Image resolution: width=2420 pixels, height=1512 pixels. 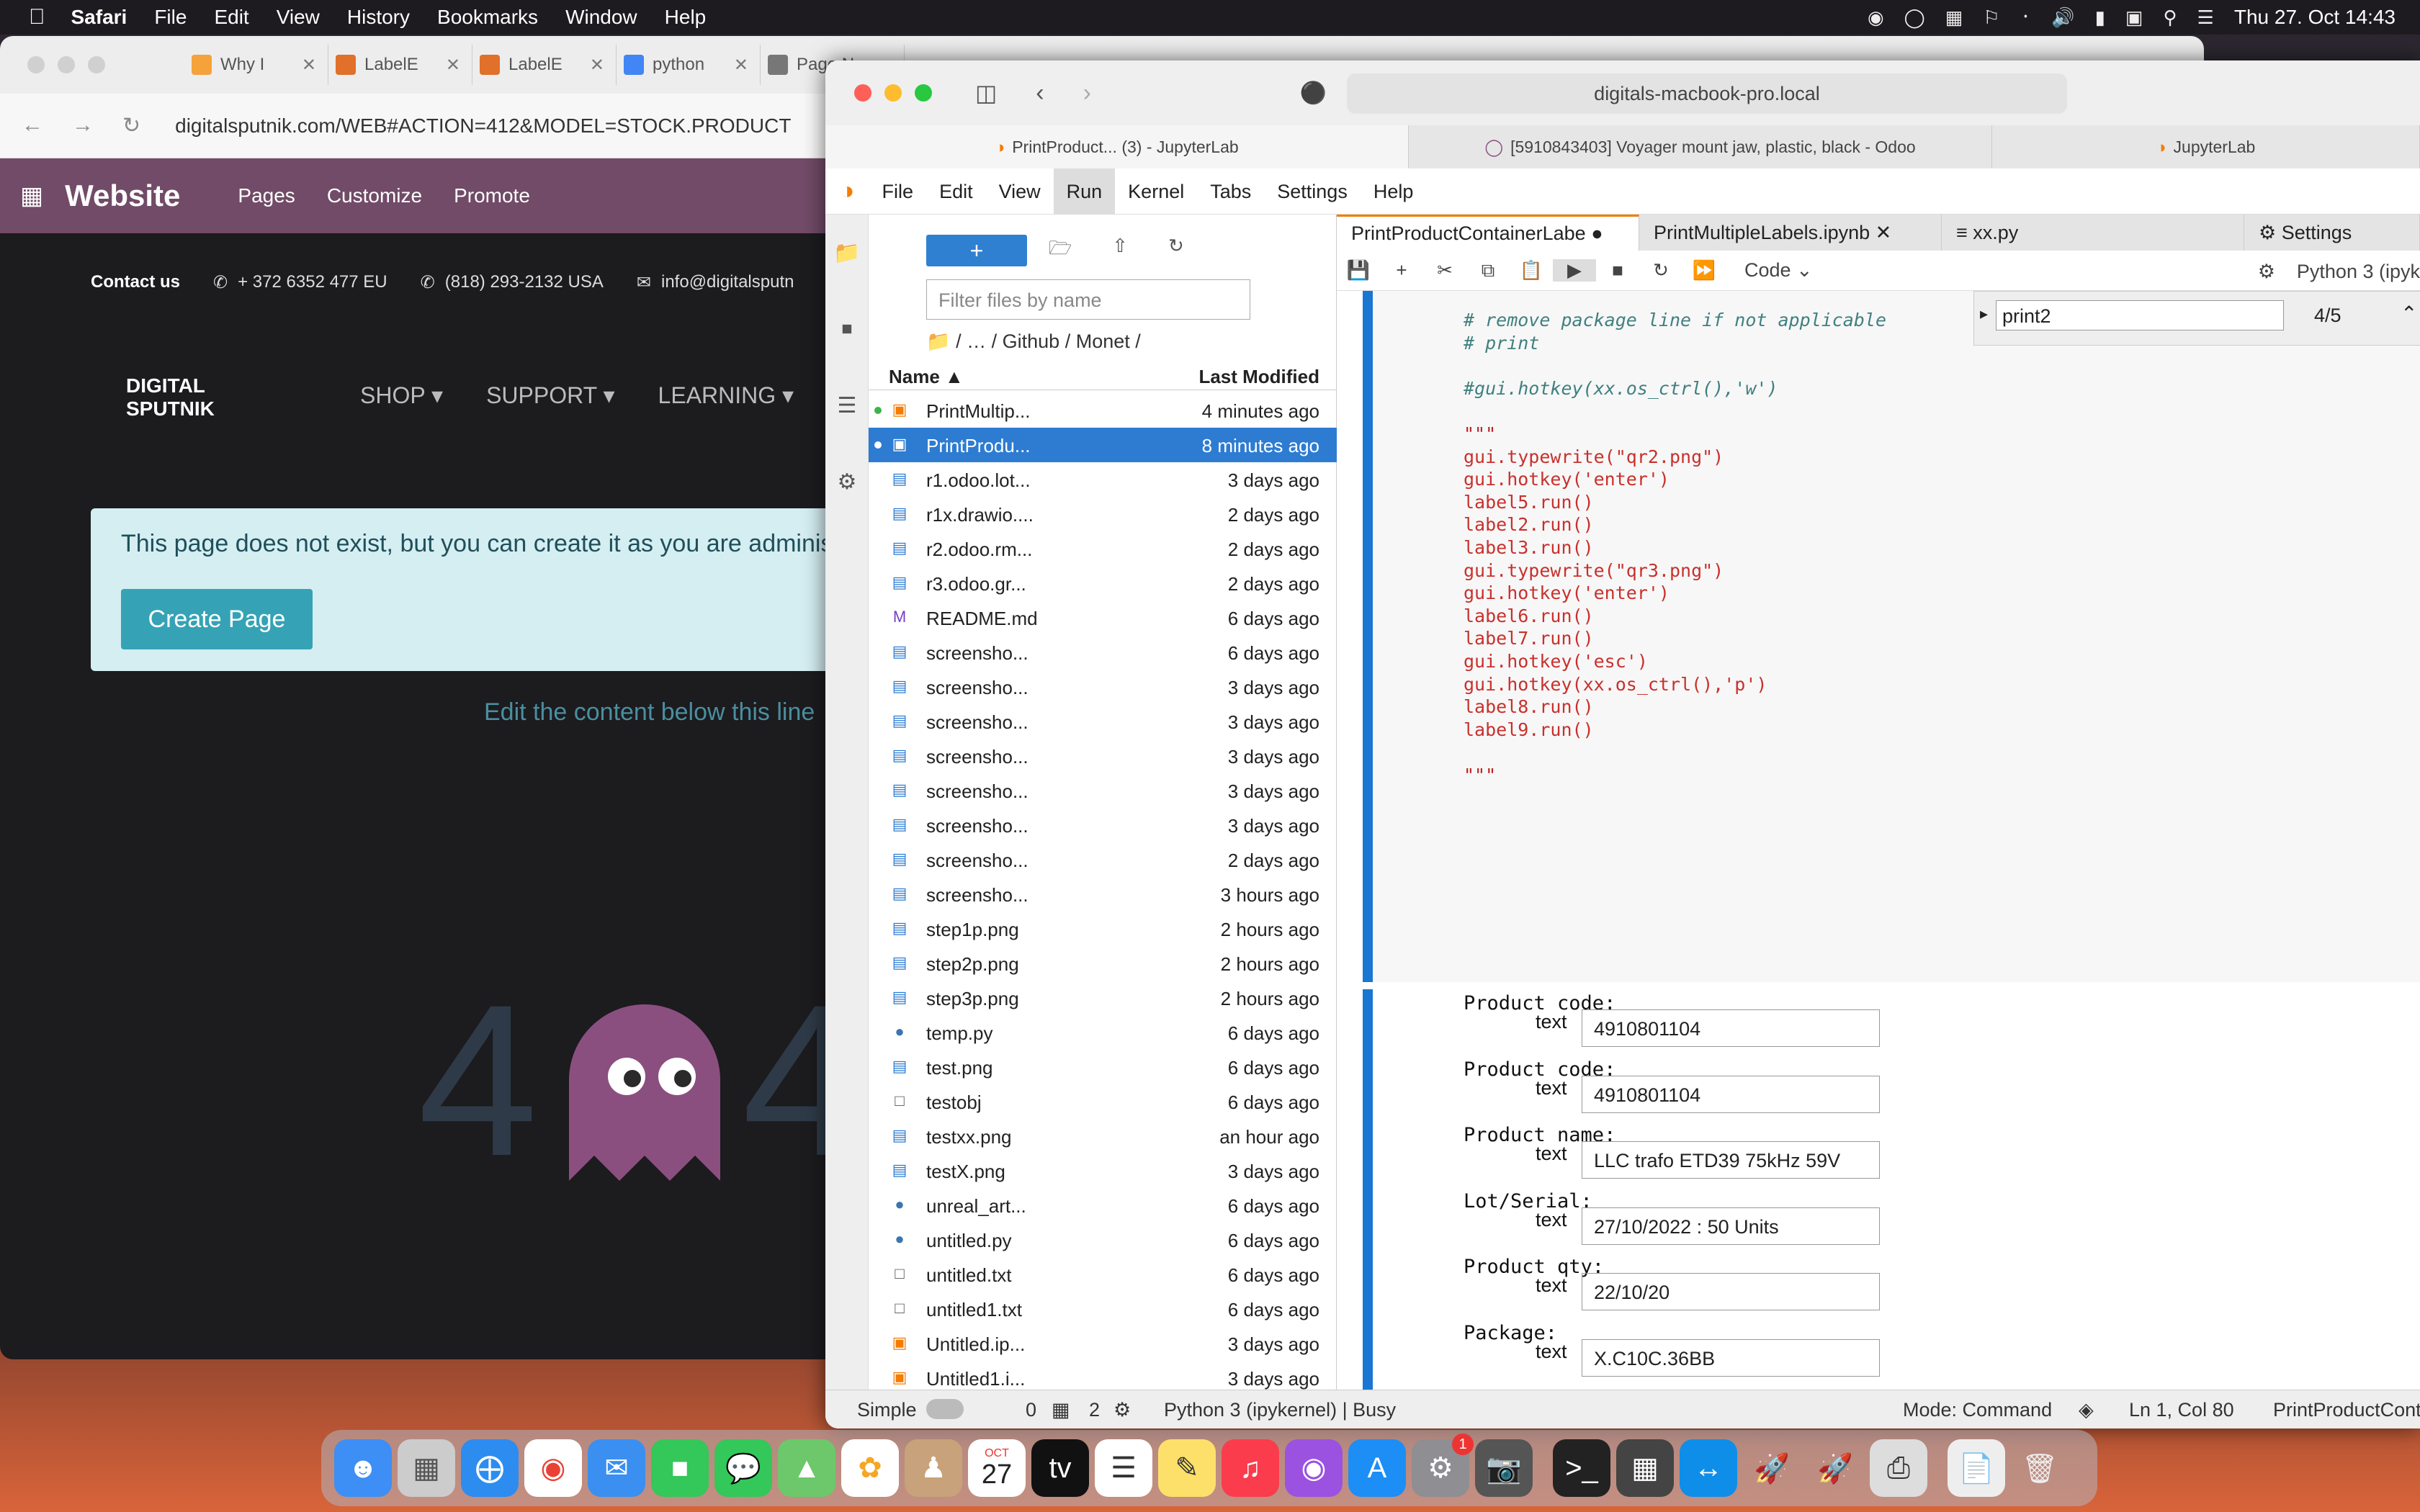 I want to click on back-arrow-icon: ←, so click(x=32, y=125).